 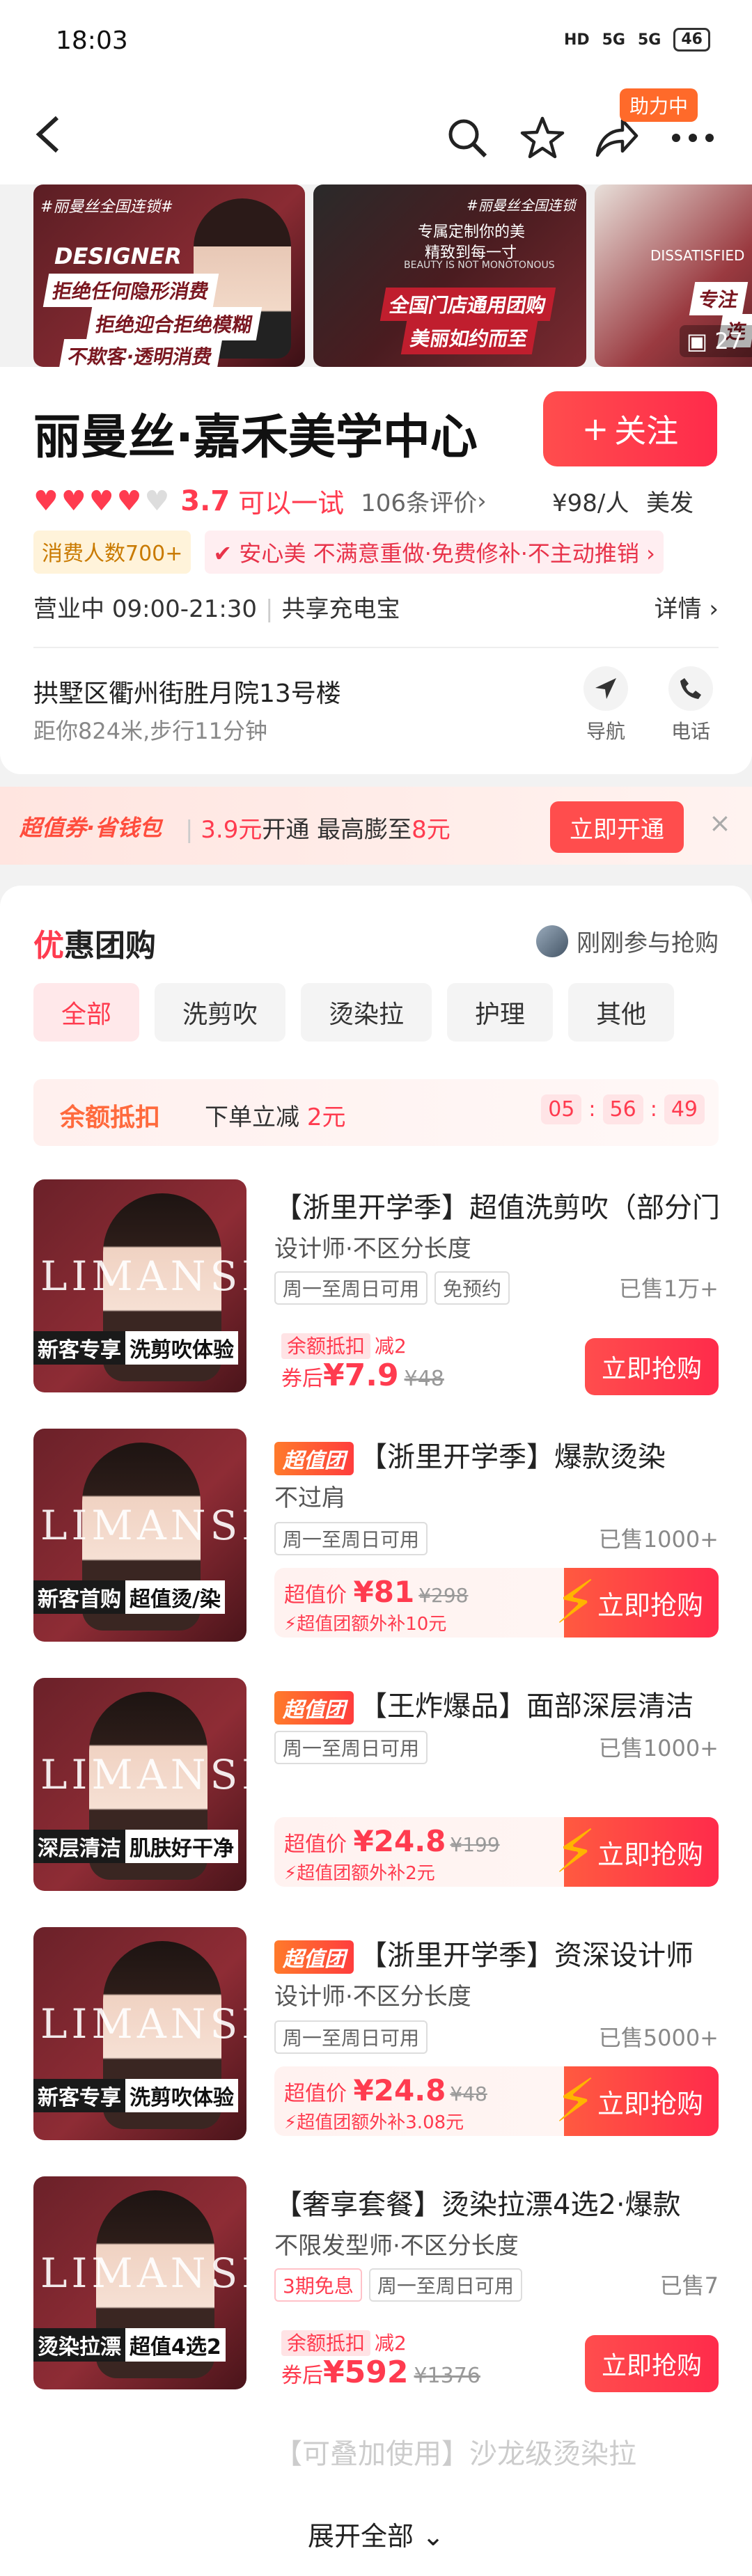 I want to click on star-icon, so click(x=542, y=137).